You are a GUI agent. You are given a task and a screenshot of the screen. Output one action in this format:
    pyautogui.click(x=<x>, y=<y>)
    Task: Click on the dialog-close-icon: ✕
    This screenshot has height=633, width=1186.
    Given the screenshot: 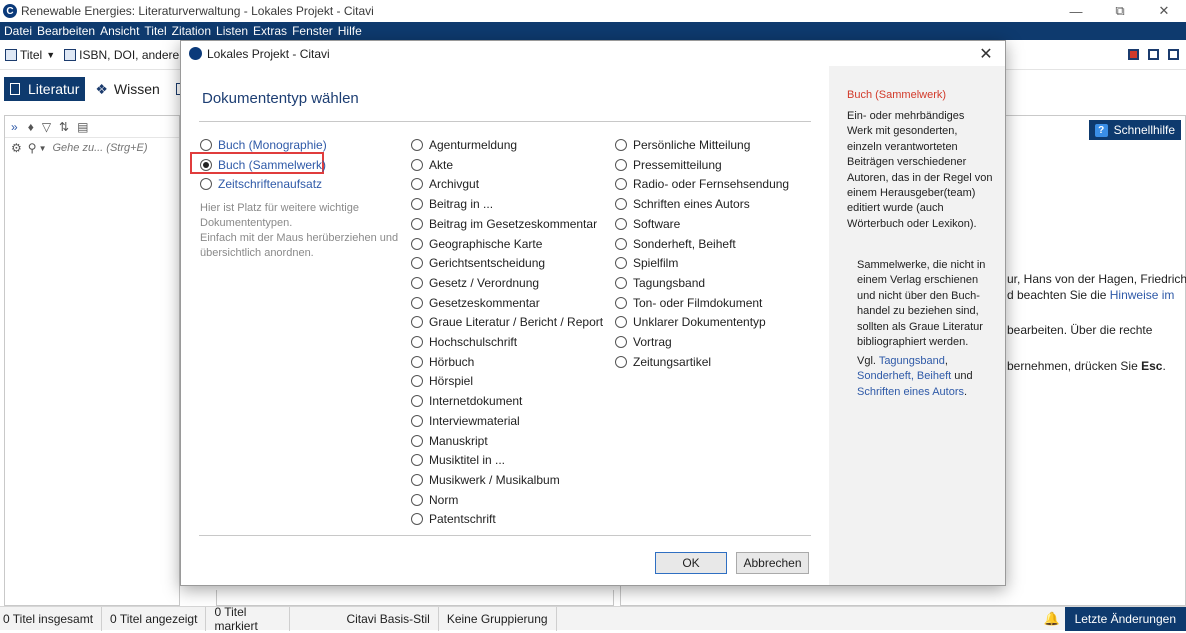 What is the action you would take?
    pyautogui.click(x=986, y=54)
    